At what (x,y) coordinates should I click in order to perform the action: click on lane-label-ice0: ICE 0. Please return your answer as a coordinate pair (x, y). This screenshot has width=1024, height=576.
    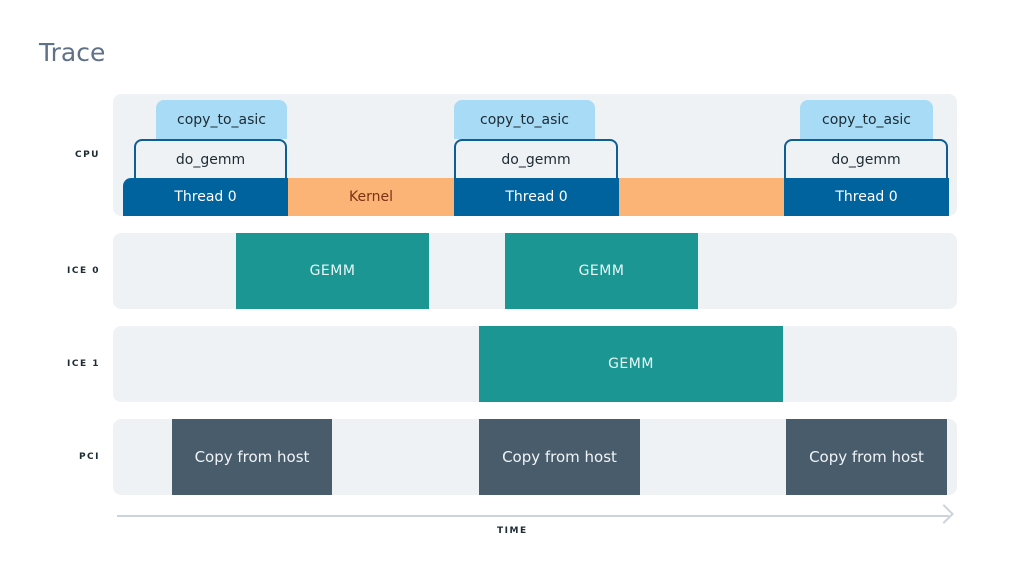
    Looking at the image, I should click on (83, 271).